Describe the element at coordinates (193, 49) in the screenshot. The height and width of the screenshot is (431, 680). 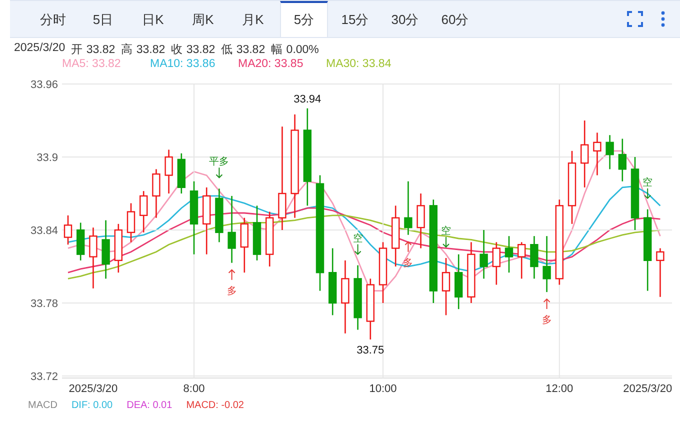
I see `quote-field: 收 33.82` at that location.